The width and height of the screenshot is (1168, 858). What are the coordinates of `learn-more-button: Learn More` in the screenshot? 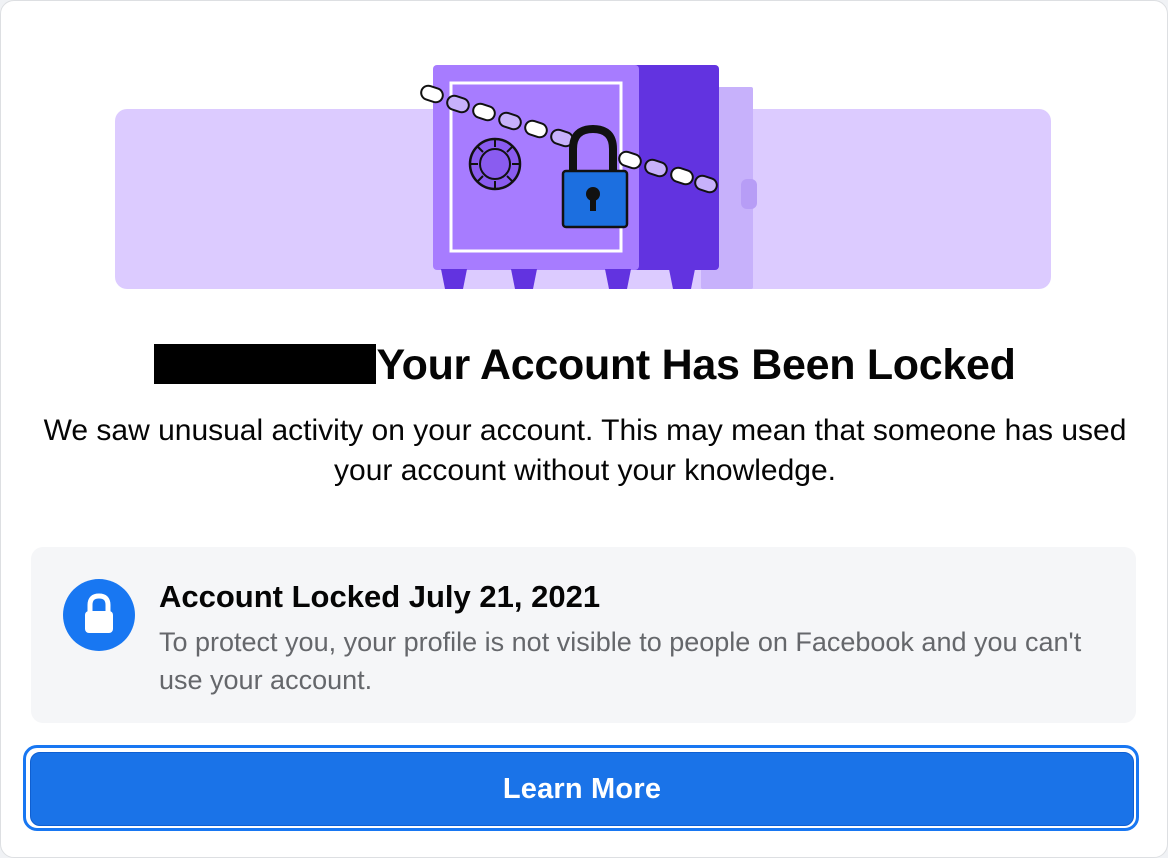 It's located at (582, 789).